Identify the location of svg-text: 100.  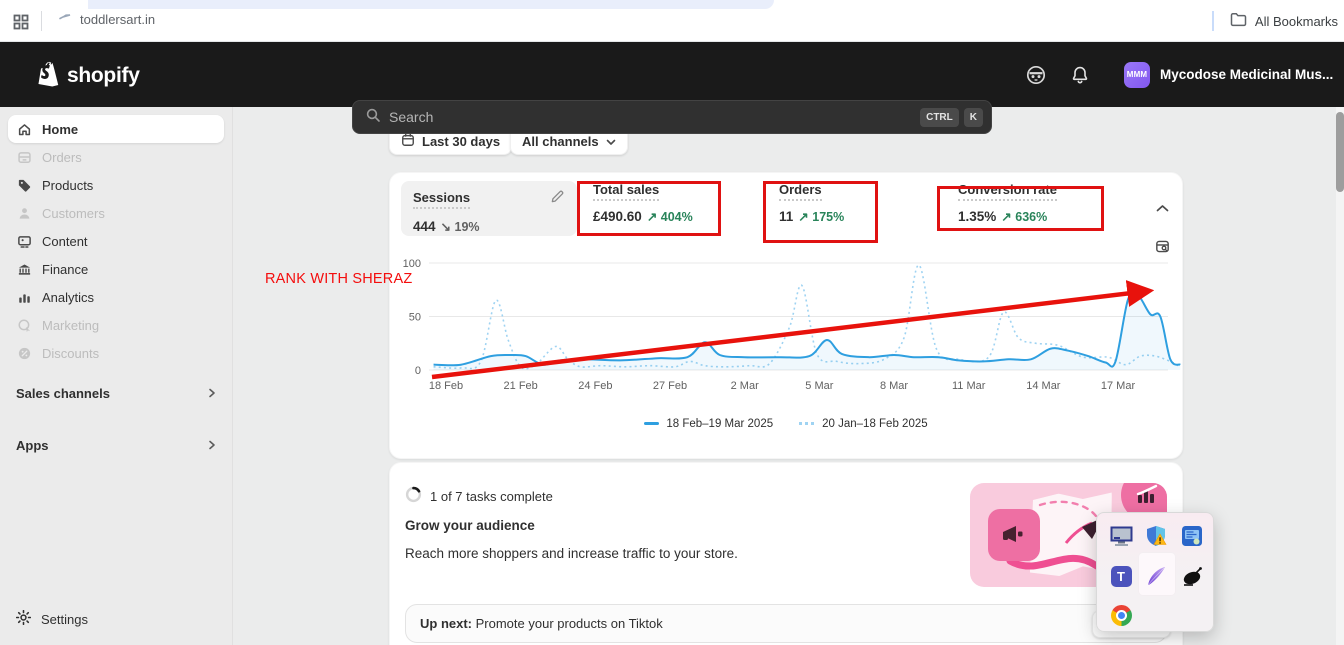
(412, 264).